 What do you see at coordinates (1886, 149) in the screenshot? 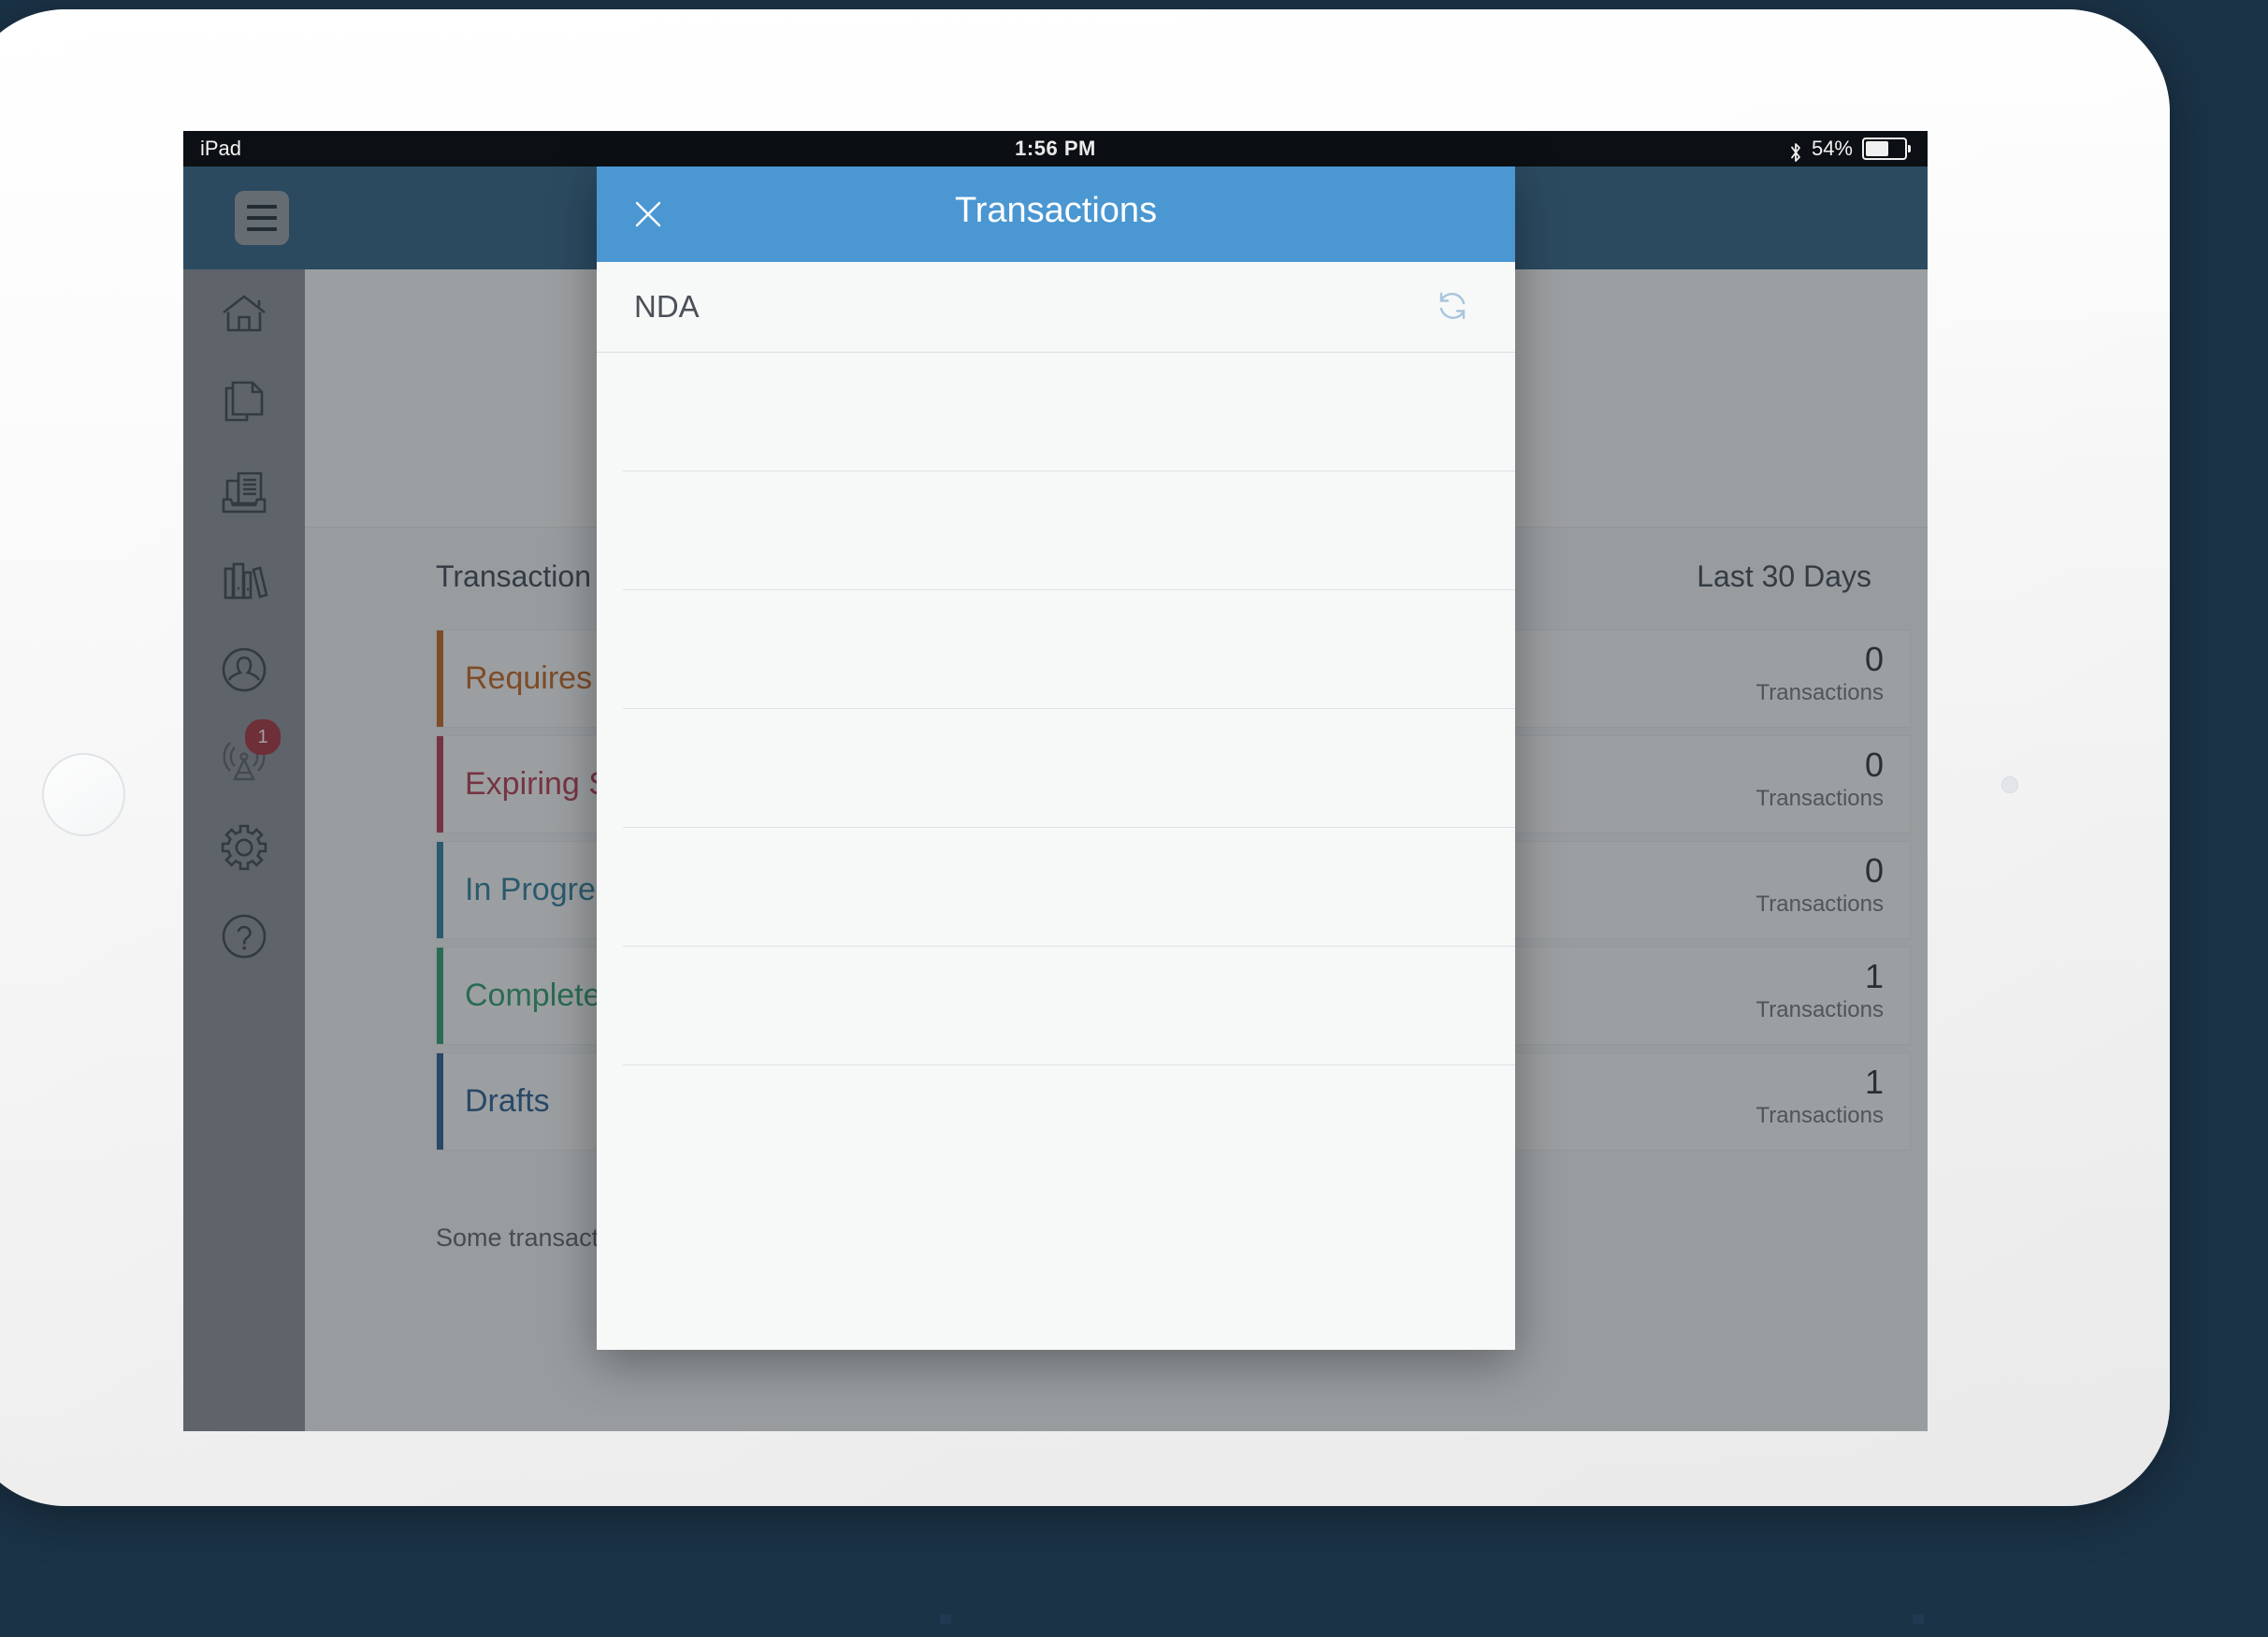
I see `battery-icon` at bounding box center [1886, 149].